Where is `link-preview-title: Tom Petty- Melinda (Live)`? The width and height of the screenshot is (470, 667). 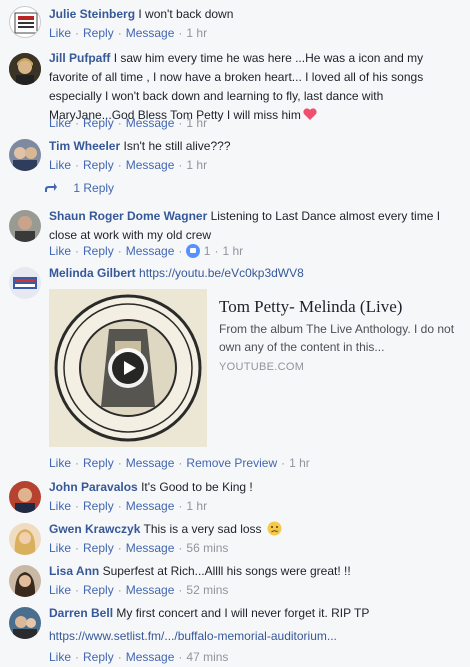
link-preview-title: Tom Petty- Melinda (Live) is located at coordinates (310, 307).